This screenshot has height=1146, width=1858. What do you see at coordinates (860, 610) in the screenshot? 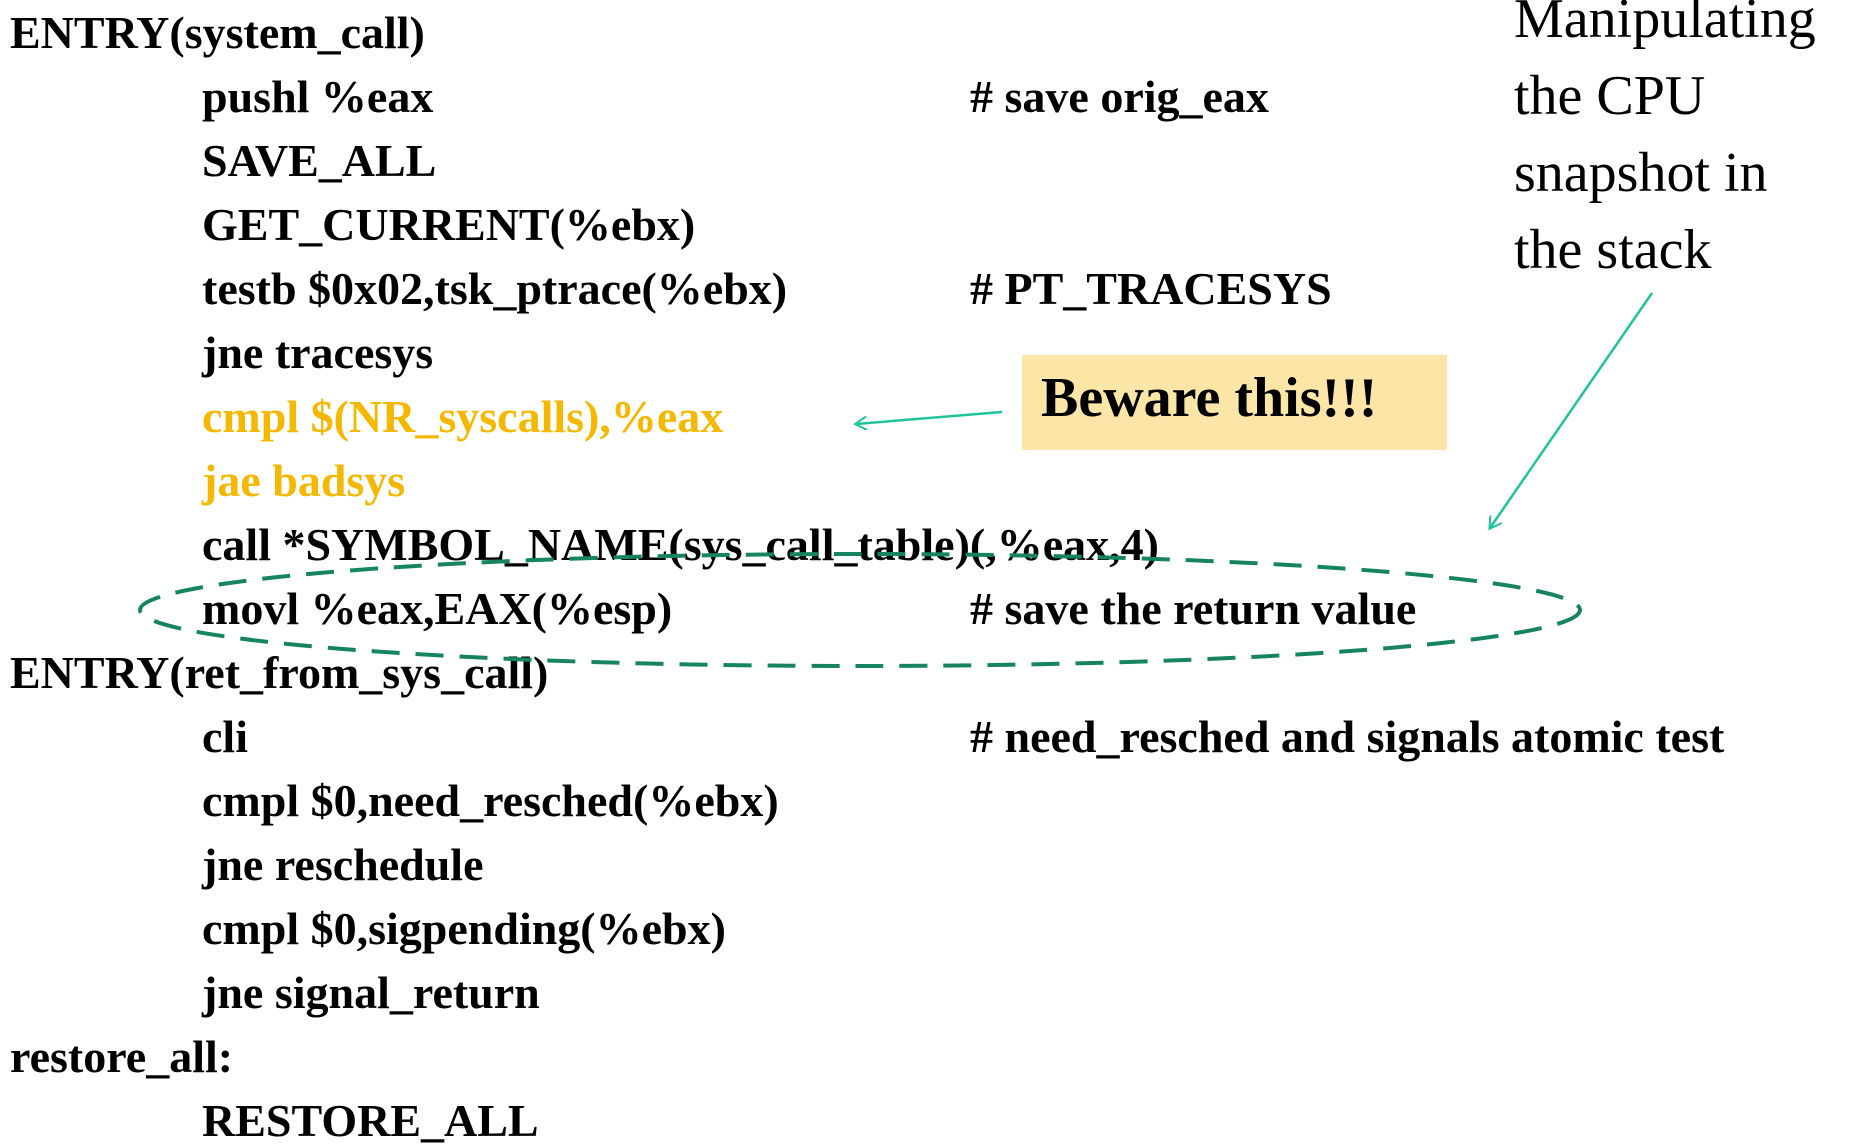
I see `return-value-dashed-ellipse` at bounding box center [860, 610].